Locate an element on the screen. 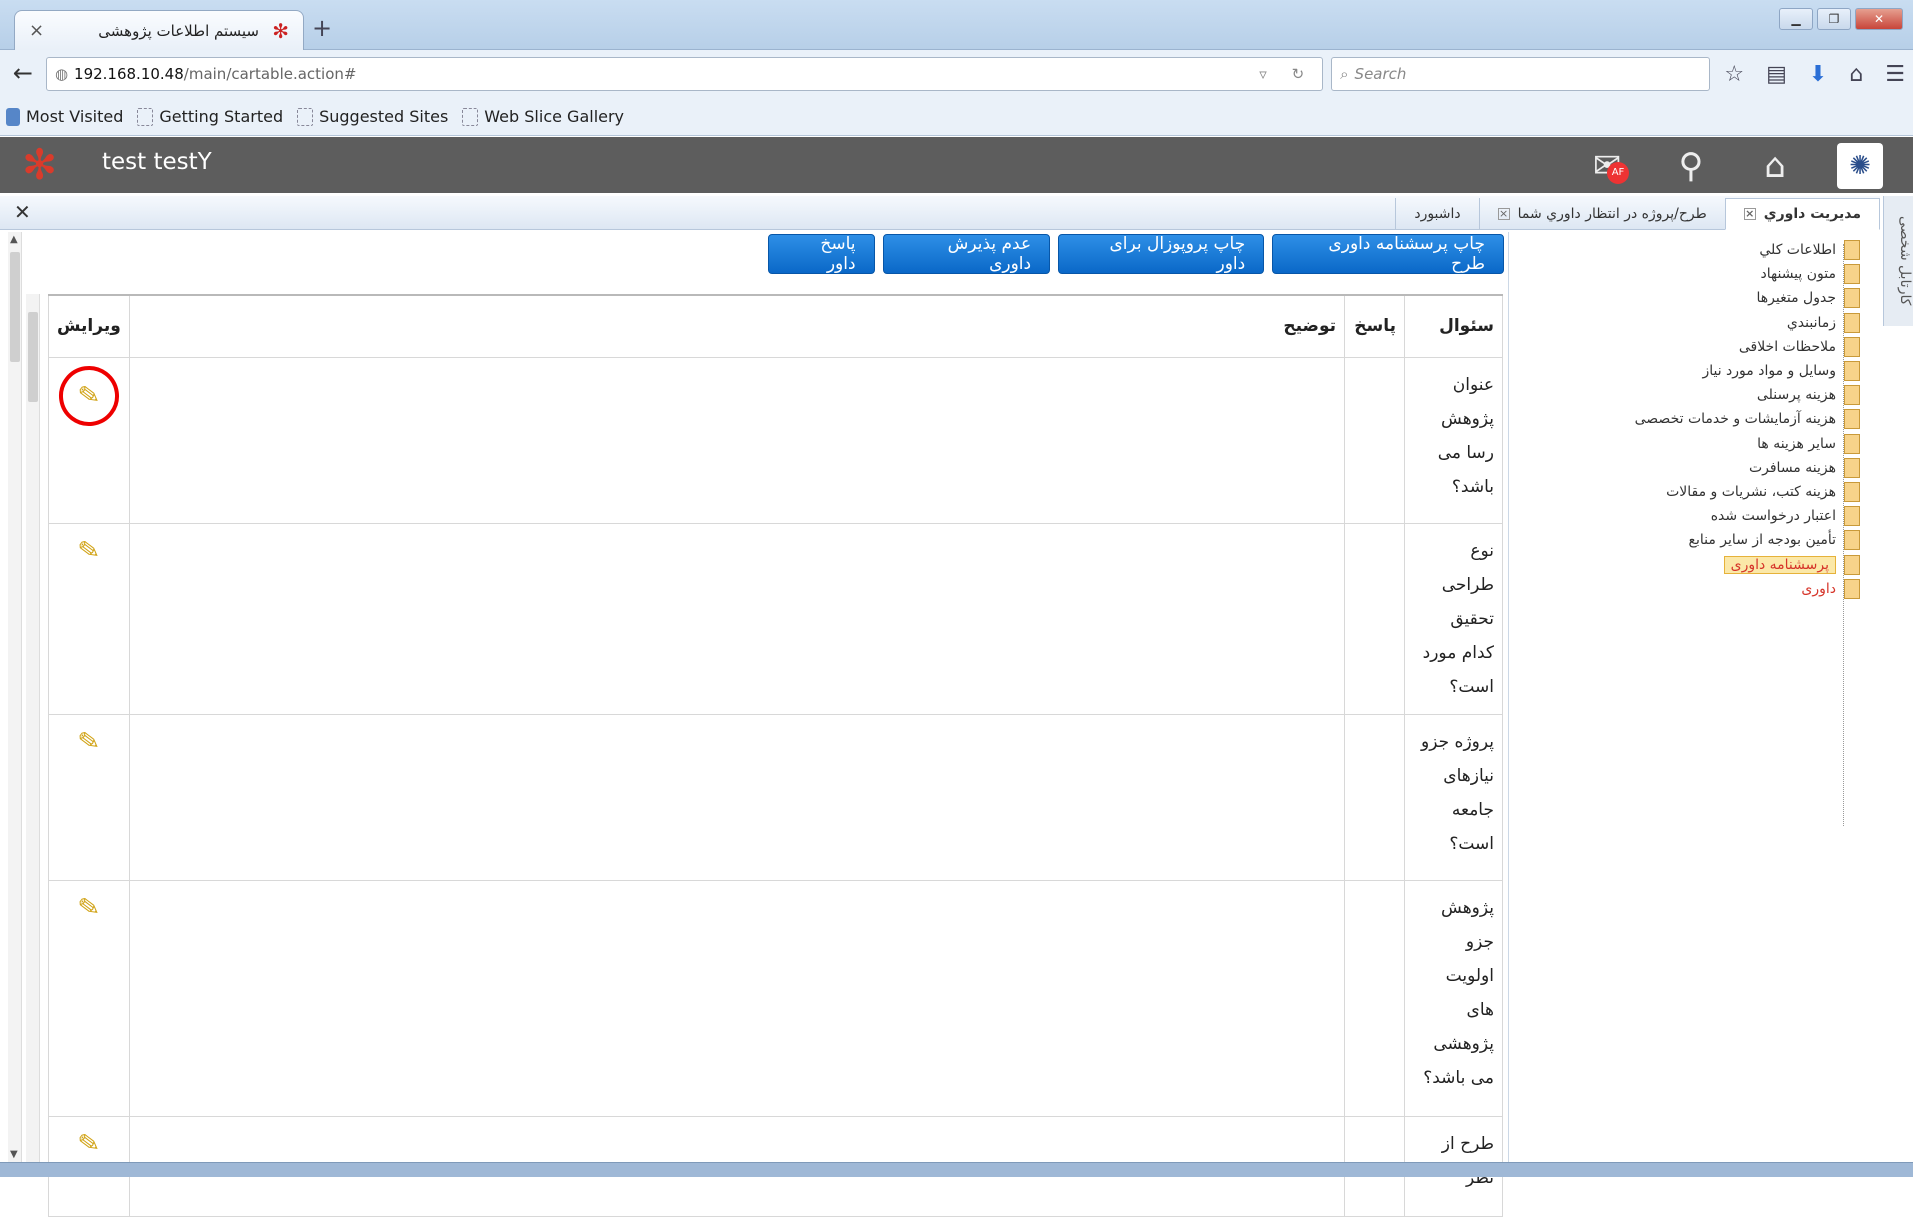 The width and height of the screenshot is (1913, 1217). table-row: پژوهش جزو اولویت های پژوهشی می باشد؟ ✎ is located at coordinates (775, 998).